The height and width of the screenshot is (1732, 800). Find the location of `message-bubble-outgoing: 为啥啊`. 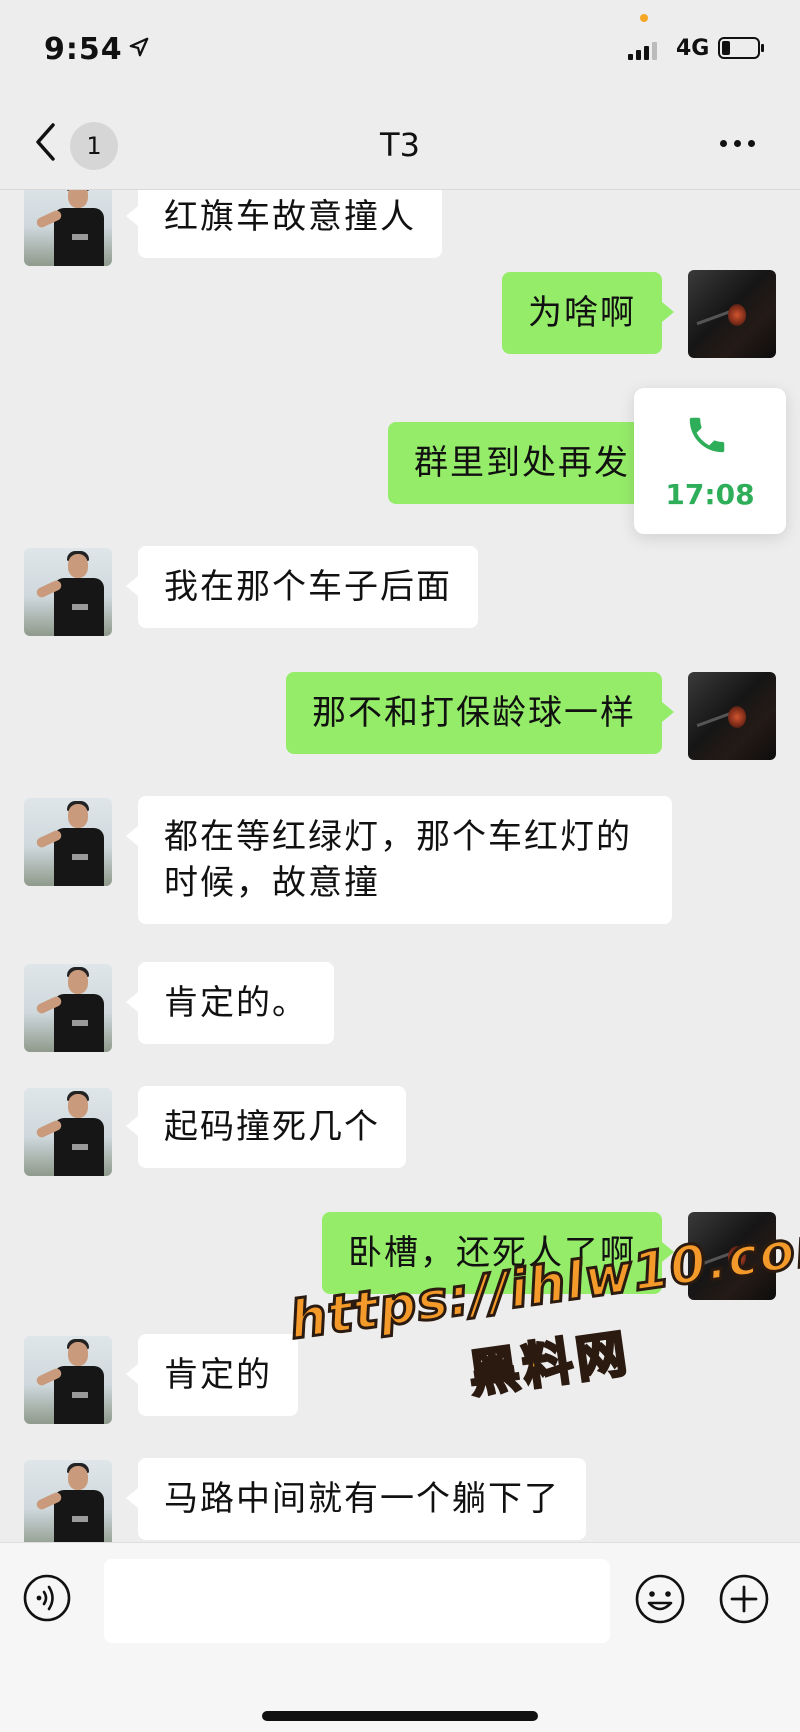

message-bubble-outgoing: 为啥啊 is located at coordinates (588, 313).